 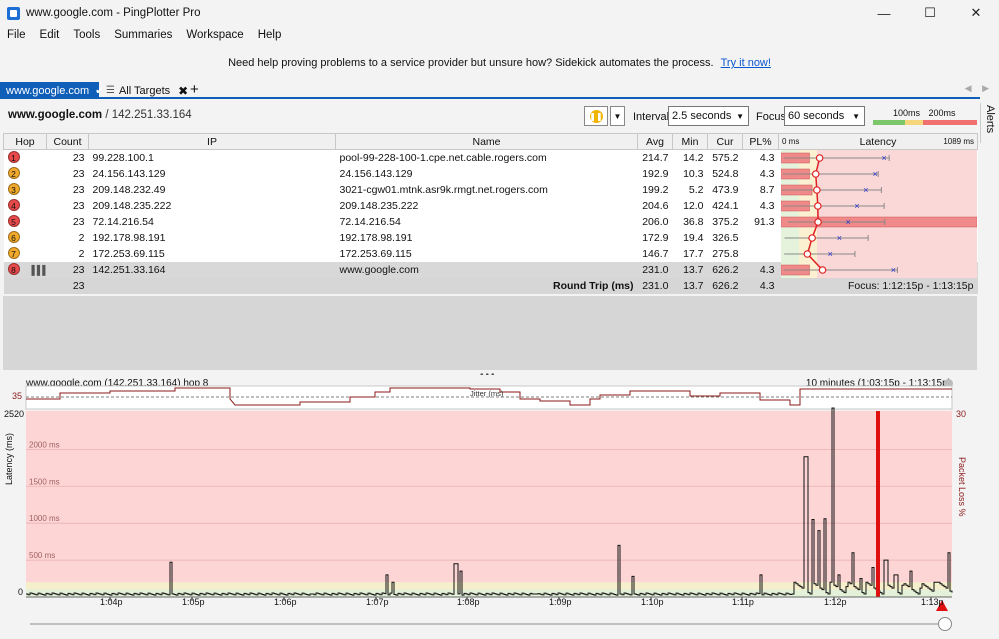 What do you see at coordinates (143, 35) in the screenshot?
I see `menu-summaries: Summaries` at bounding box center [143, 35].